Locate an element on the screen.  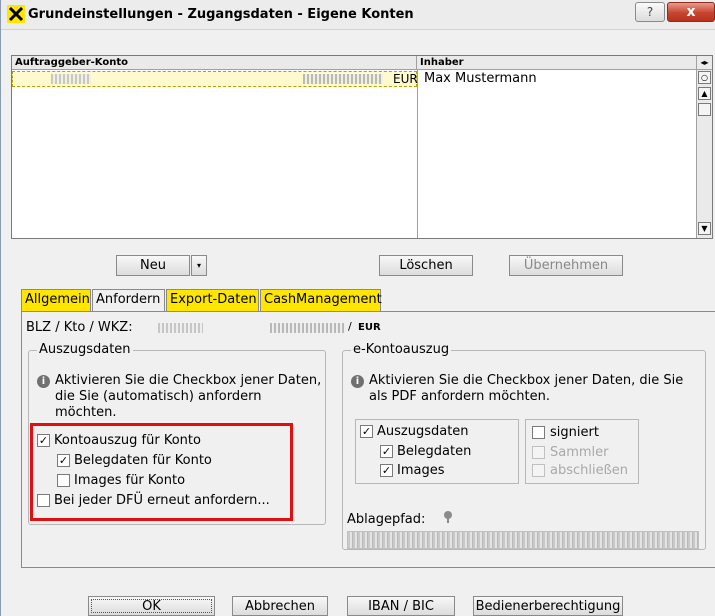
help-button: ? is located at coordinates (650, 12).